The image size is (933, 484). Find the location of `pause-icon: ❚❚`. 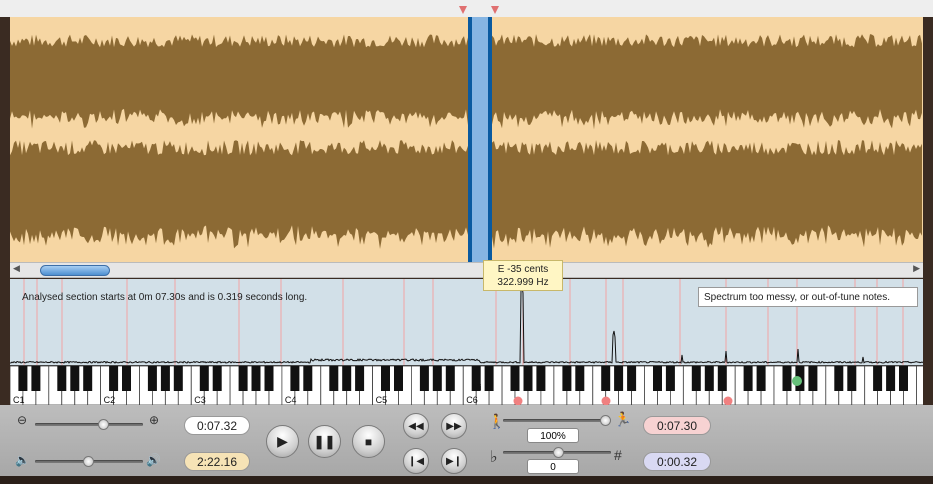

pause-icon: ❚❚ is located at coordinates (324, 441).